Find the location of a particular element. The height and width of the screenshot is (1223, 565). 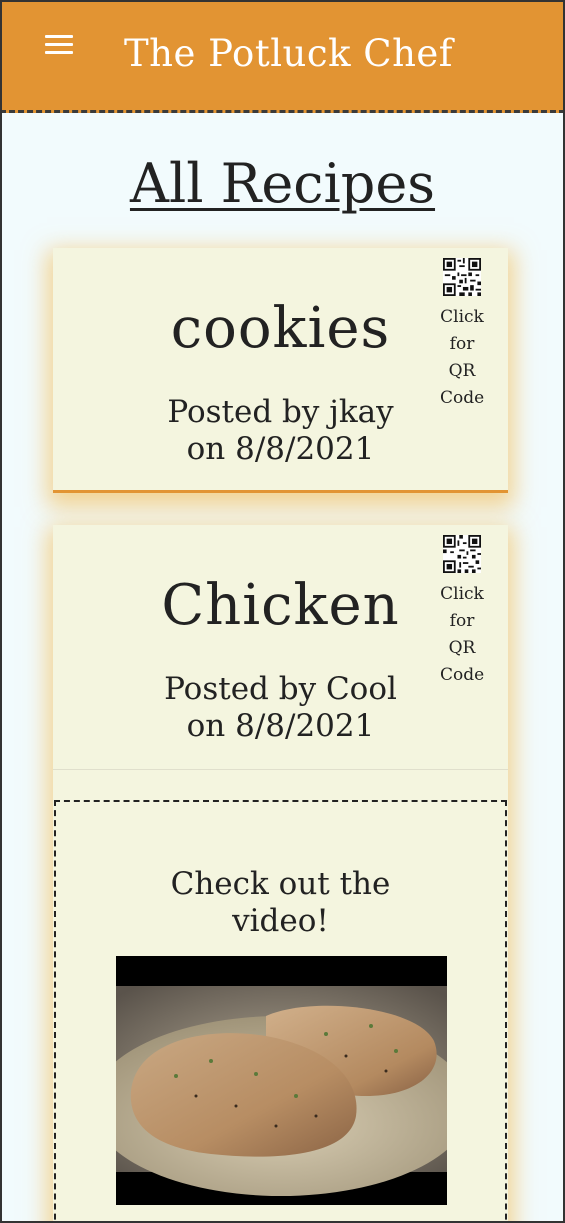

video-heading-line: Check out the is located at coordinates (280, 884).